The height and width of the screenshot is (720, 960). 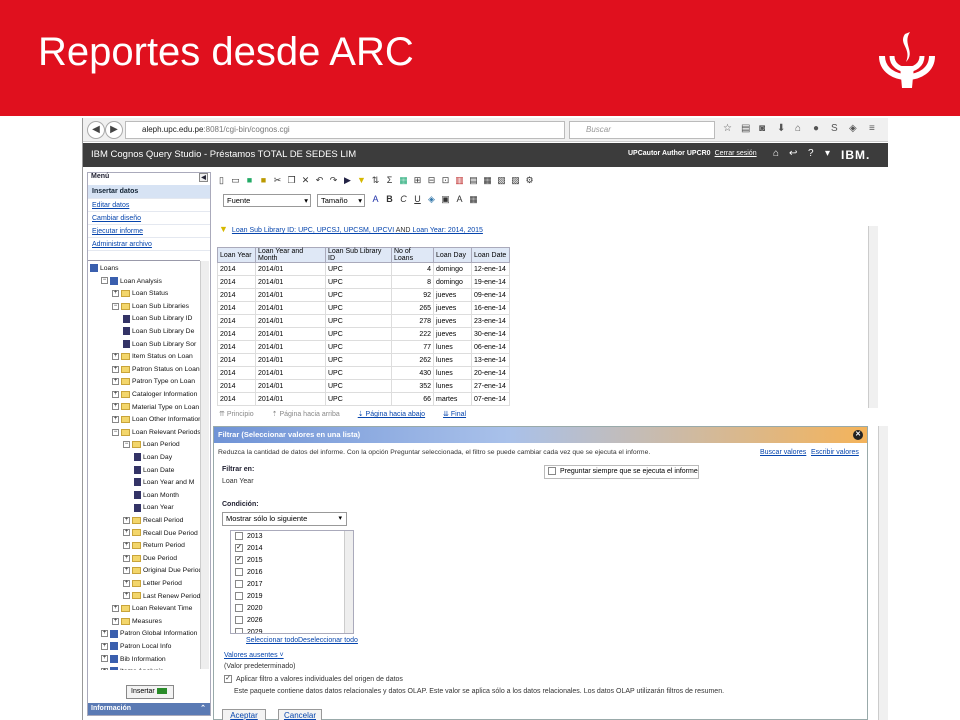 I want to click on tree-node: Loan Date, so click(x=154, y=471).